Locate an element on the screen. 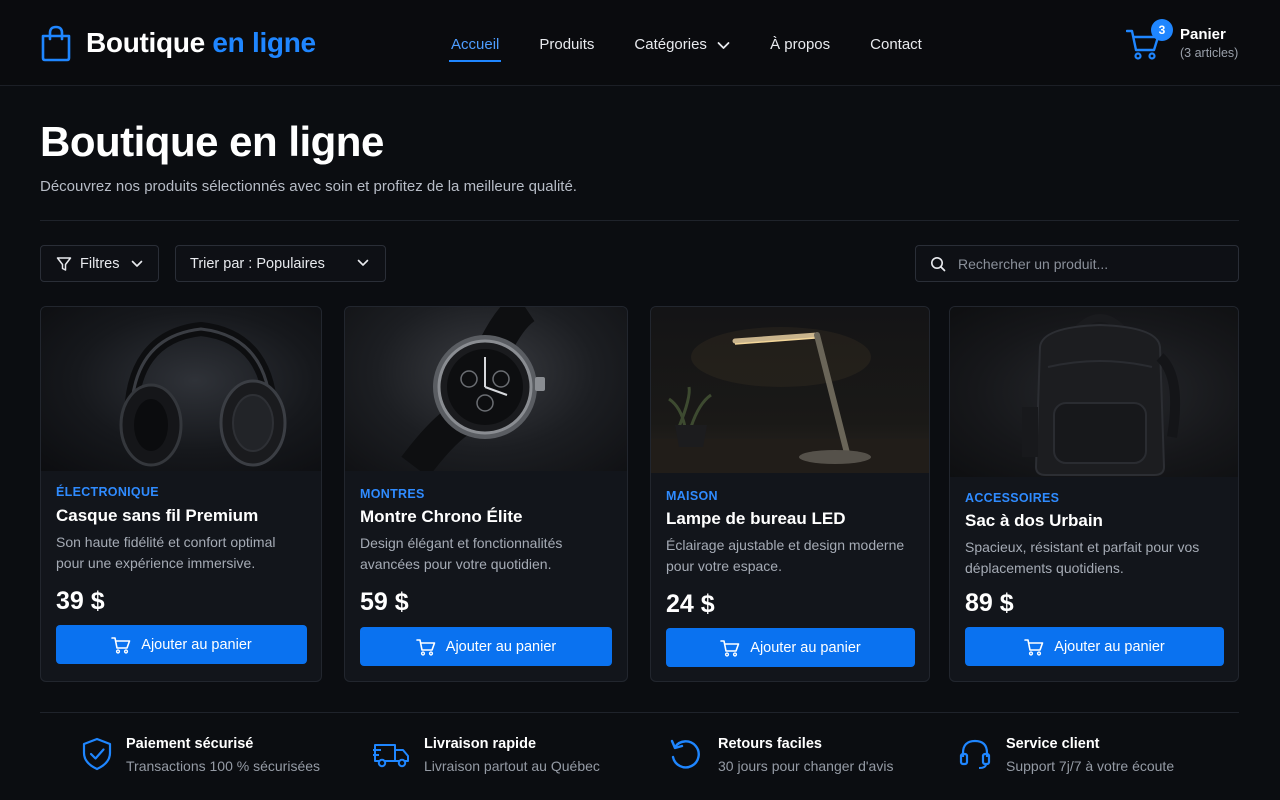 The height and width of the screenshot is (800, 1280). filters-label: Filtres is located at coordinates (100, 263).